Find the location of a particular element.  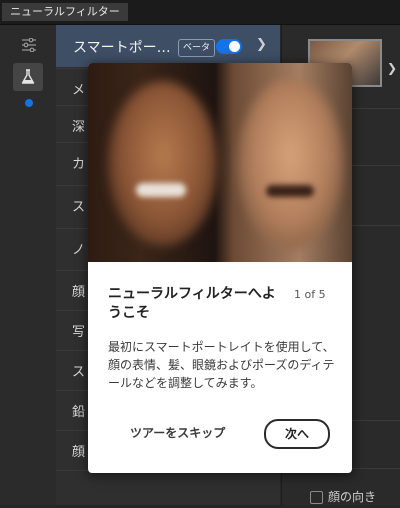

filter-item-label: 写 is located at coordinates (79, 332).